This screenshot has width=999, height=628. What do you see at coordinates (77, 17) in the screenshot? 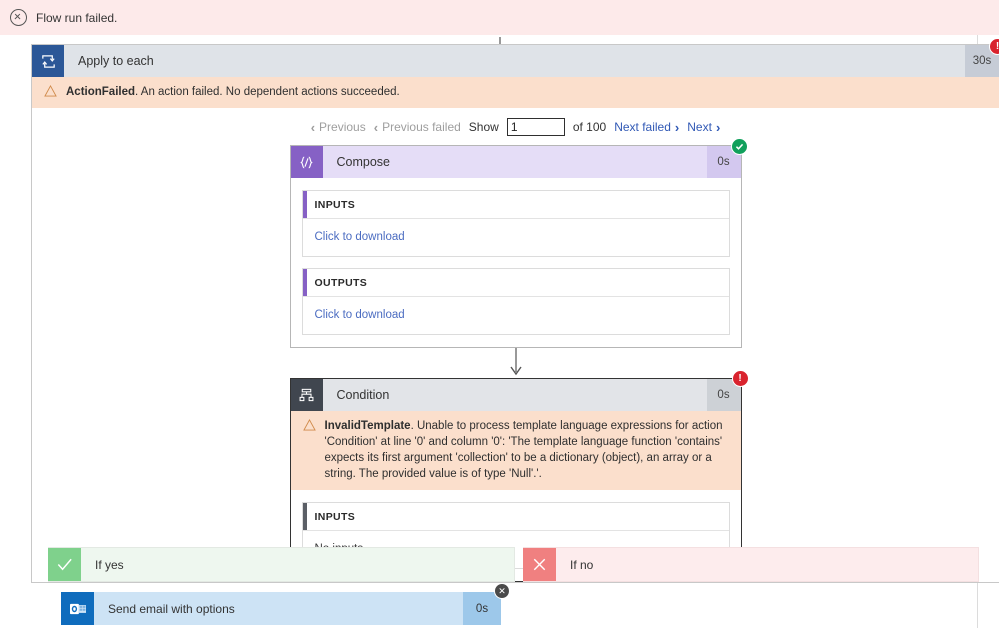
I see `flow-failure-text: Flow run failed.` at bounding box center [77, 17].